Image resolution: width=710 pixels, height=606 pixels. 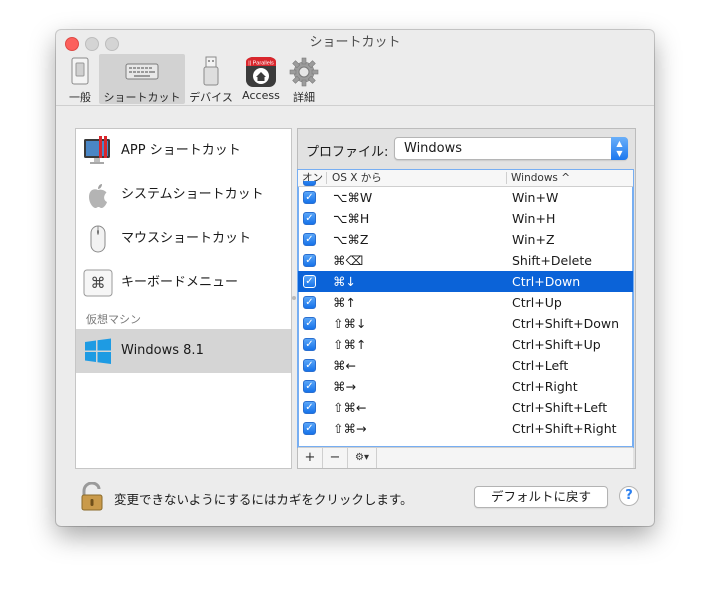 I want to click on usb-icon, so click(x=211, y=73).